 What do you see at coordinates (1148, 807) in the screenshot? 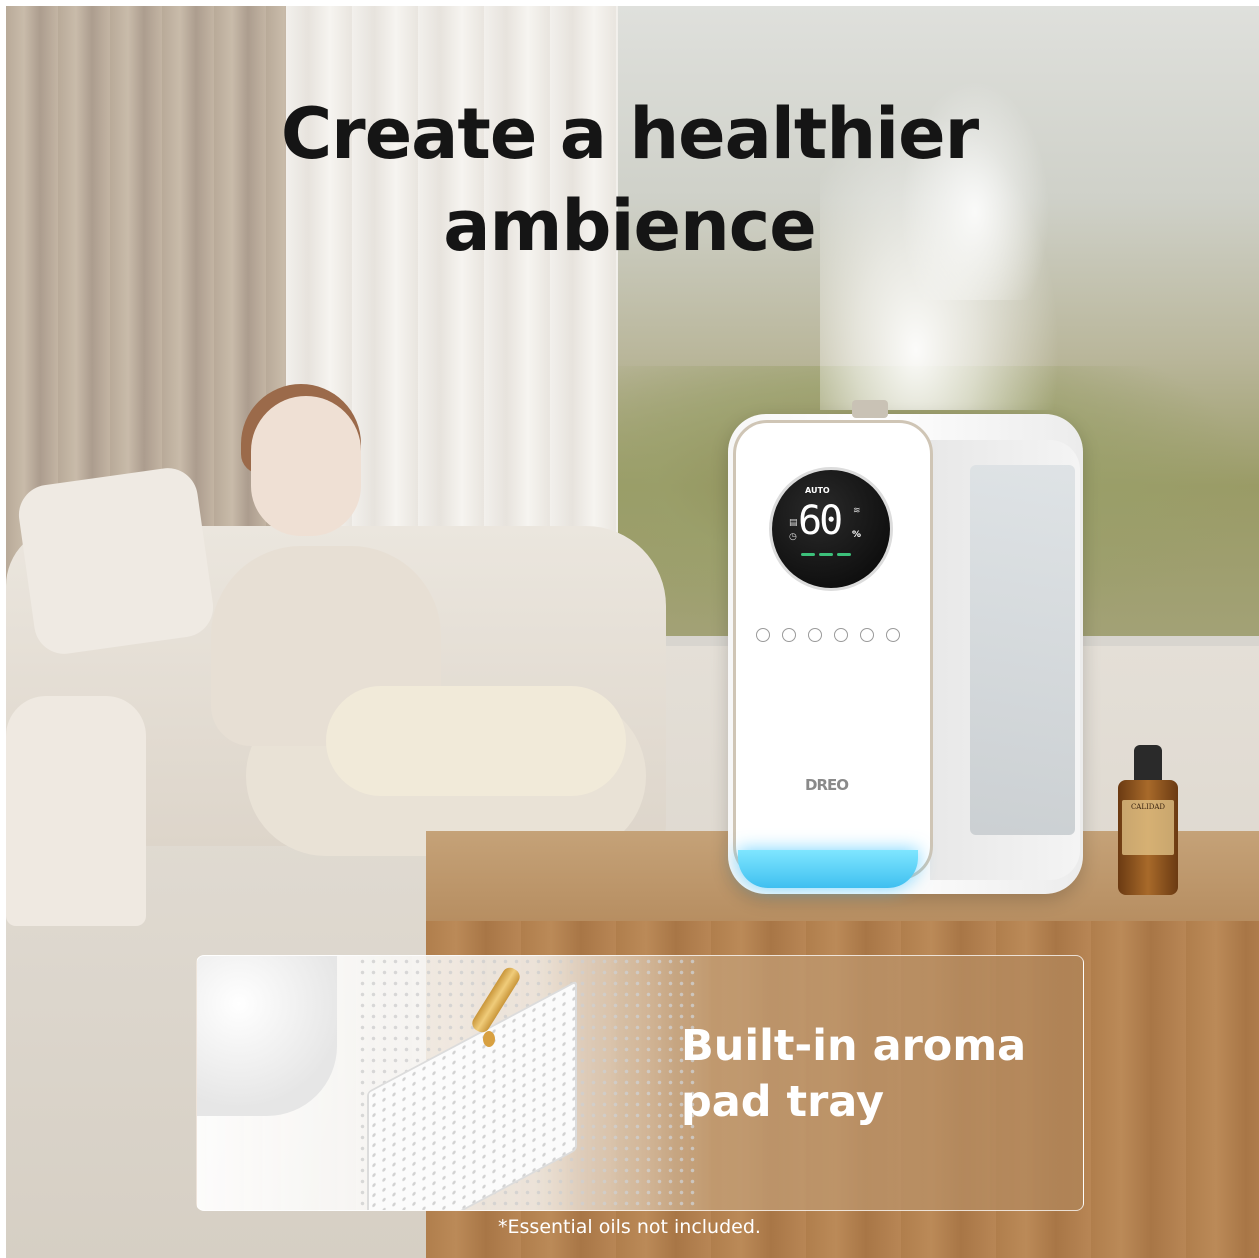
I see `bottle-brand: CALIDAD` at bounding box center [1148, 807].